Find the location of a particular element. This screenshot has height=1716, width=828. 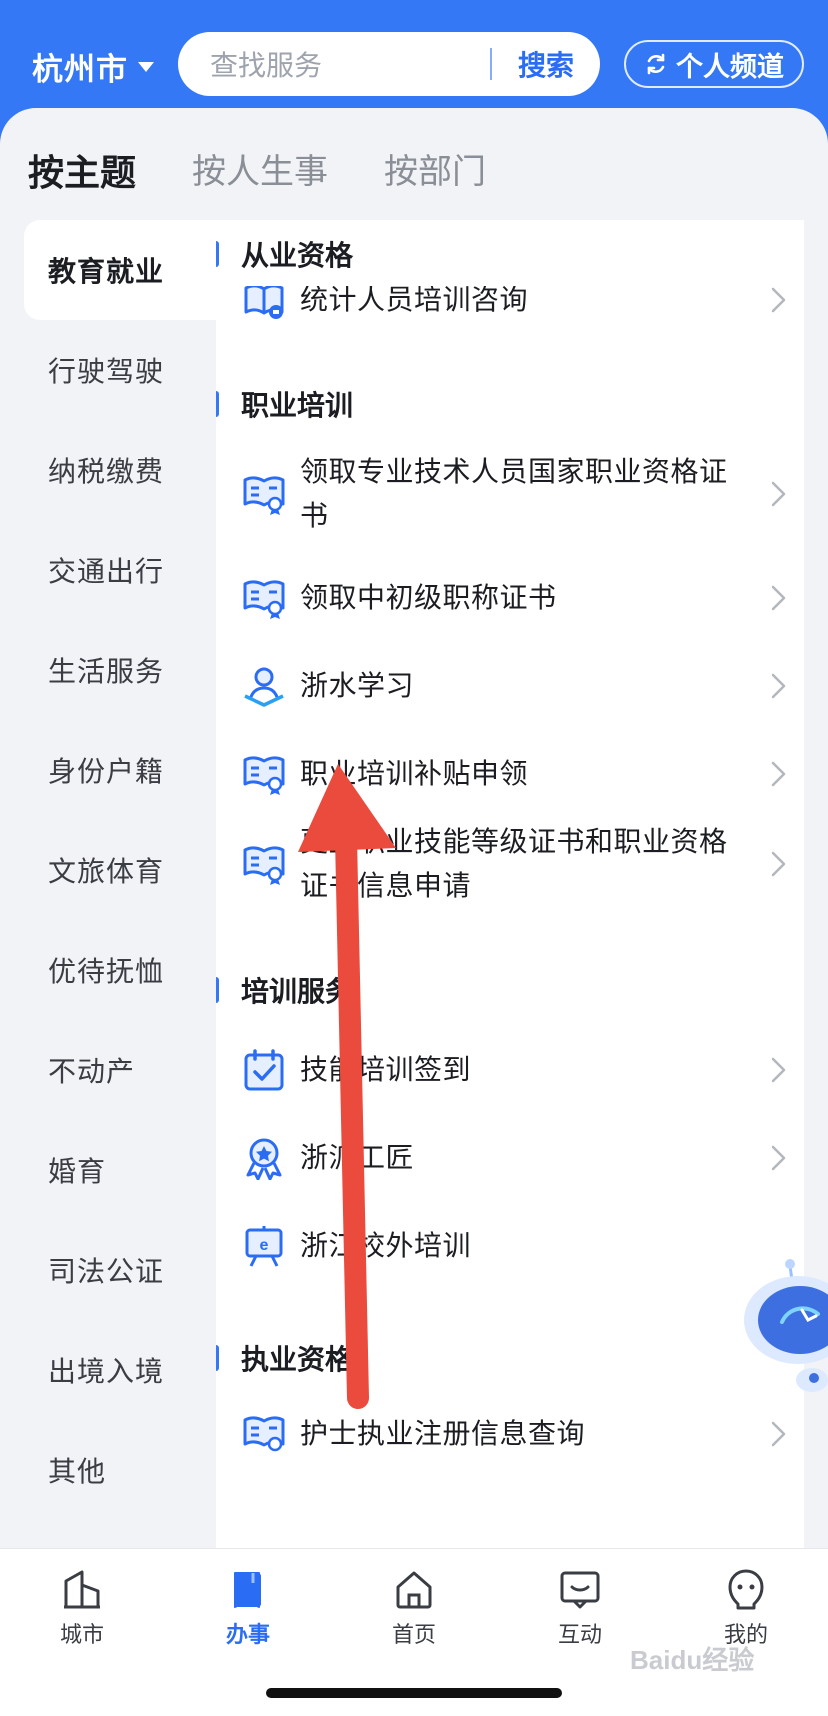

service-item-label: 技能培训签到 is located at coordinates (386, 1069).